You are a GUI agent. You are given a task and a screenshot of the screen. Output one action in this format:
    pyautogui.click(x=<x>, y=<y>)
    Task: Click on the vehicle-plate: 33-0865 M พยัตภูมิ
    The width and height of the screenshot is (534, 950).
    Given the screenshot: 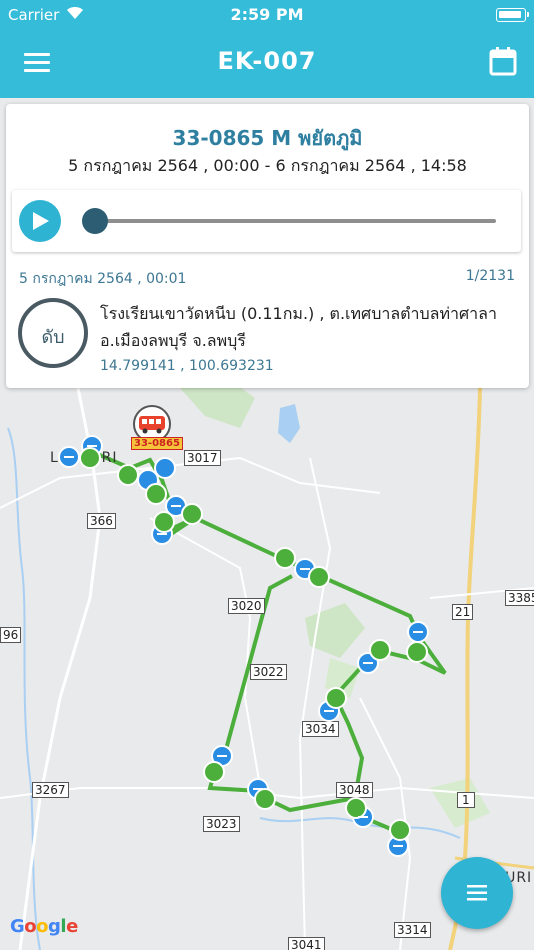 What is the action you would take?
    pyautogui.click(x=267, y=138)
    